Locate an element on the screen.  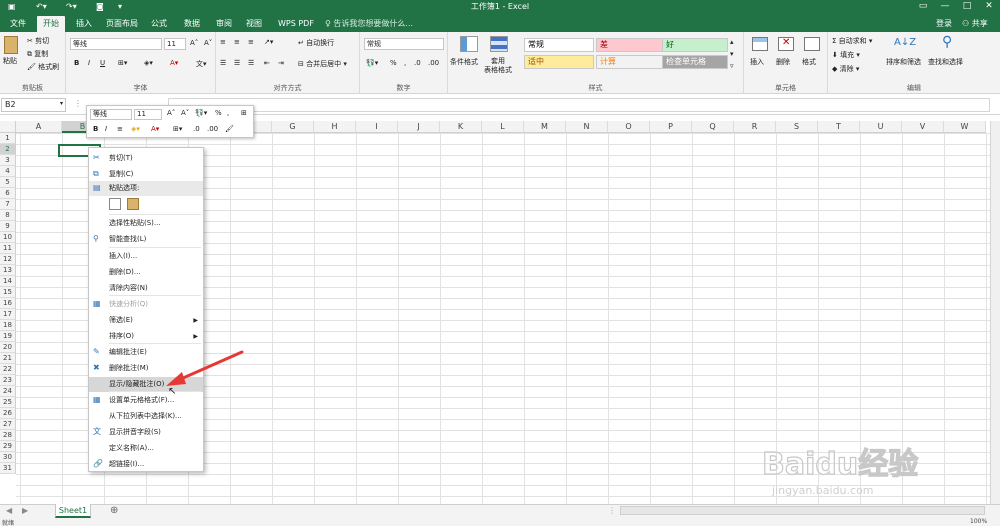
mini-decrease-decimal-icon: .00 is located at coordinates (212, 129).